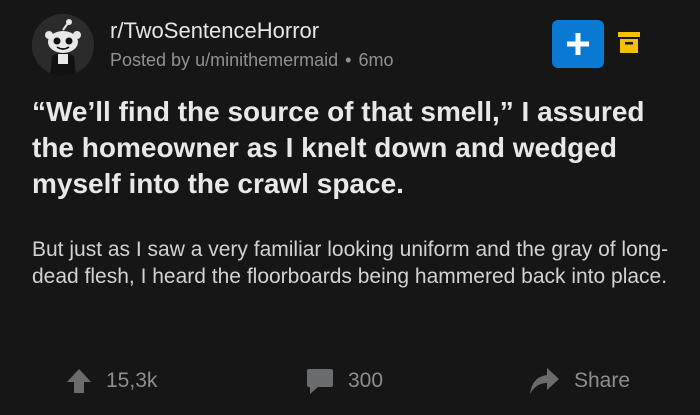 The height and width of the screenshot is (415, 700). What do you see at coordinates (602, 380) in the screenshot?
I see `share-label: Share` at bounding box center [602, 380].